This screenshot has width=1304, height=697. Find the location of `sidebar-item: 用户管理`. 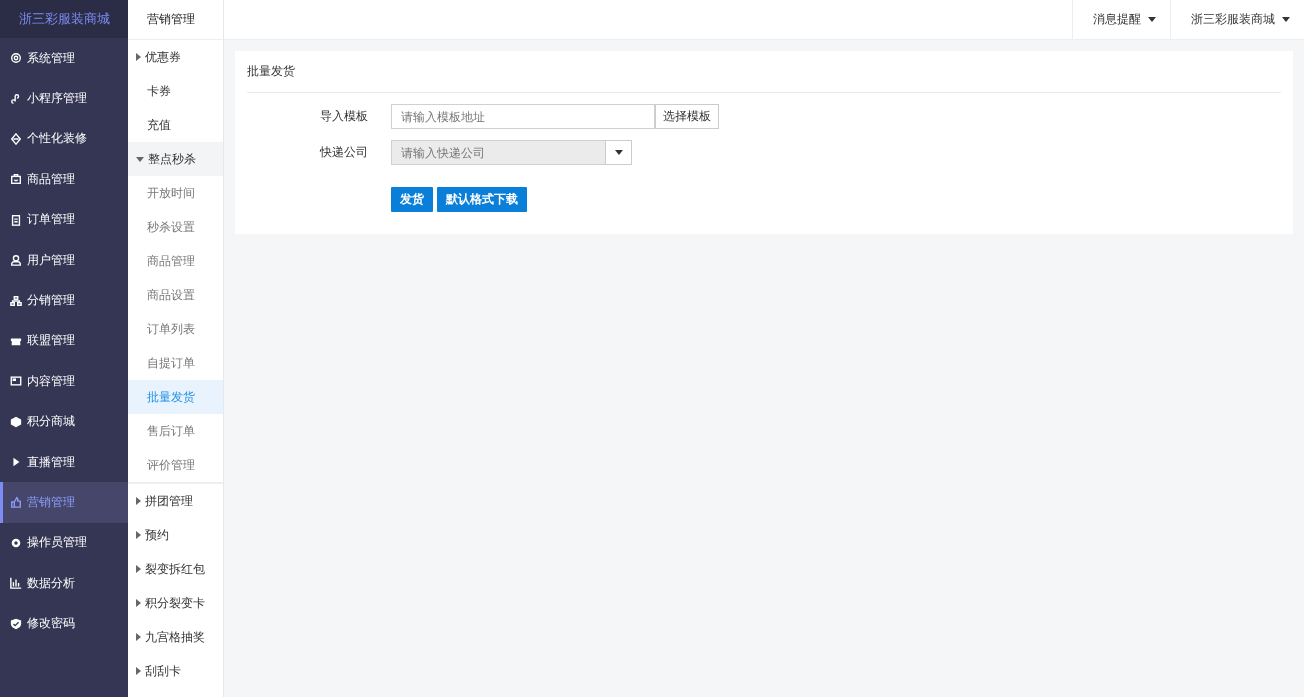

sidebar-item: 用户管理 is located at coordinates (64, 260).